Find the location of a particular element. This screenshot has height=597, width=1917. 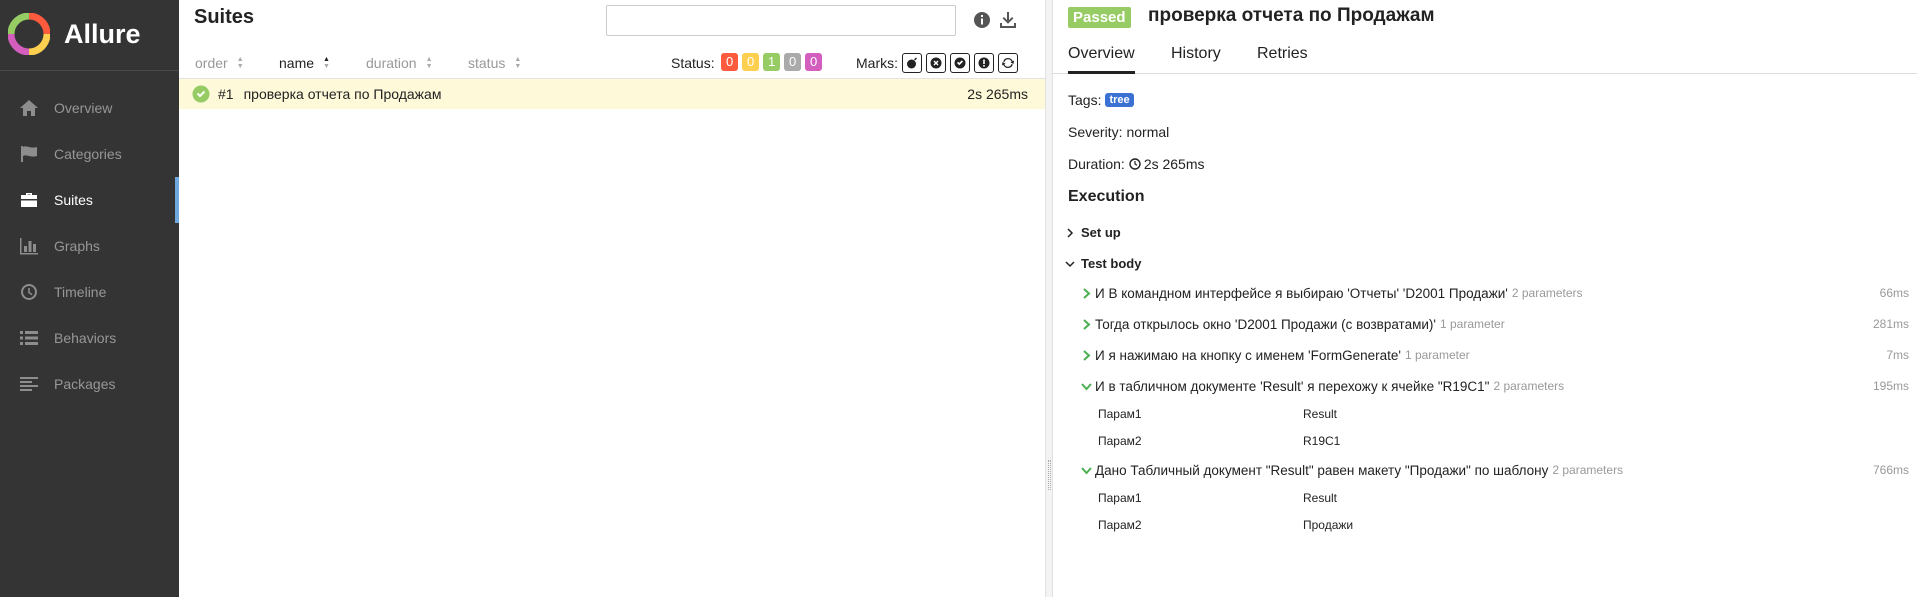

row-name: проверка отчета по Продажам is located at coordinates (342, 94).